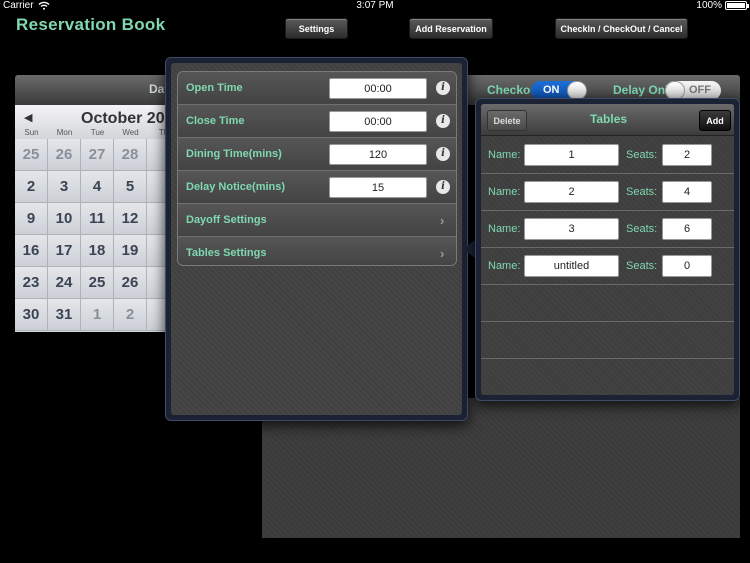 This screenshot has width=750, height=563. I want to click on dining-time-label: Dining Time(mins), so click(234, 154).